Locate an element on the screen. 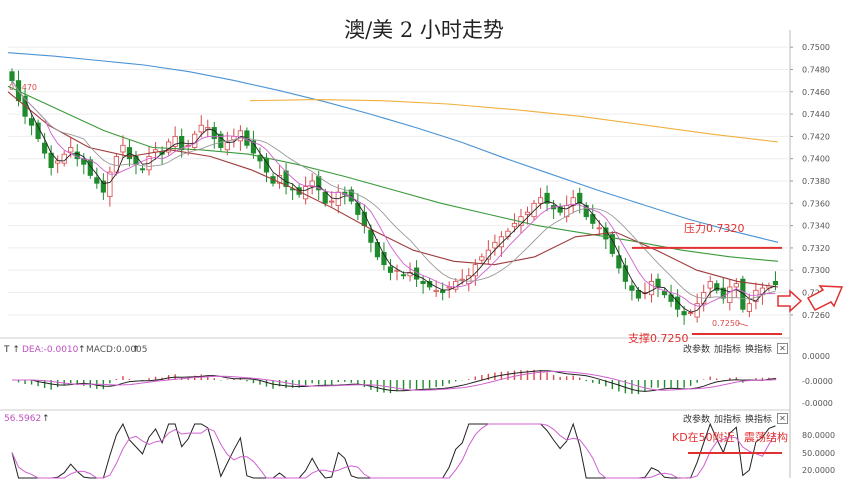 This screenshot has height=479, width=848. kd-y-tick-label: 20.0000 is located at coordinates (818, 470).